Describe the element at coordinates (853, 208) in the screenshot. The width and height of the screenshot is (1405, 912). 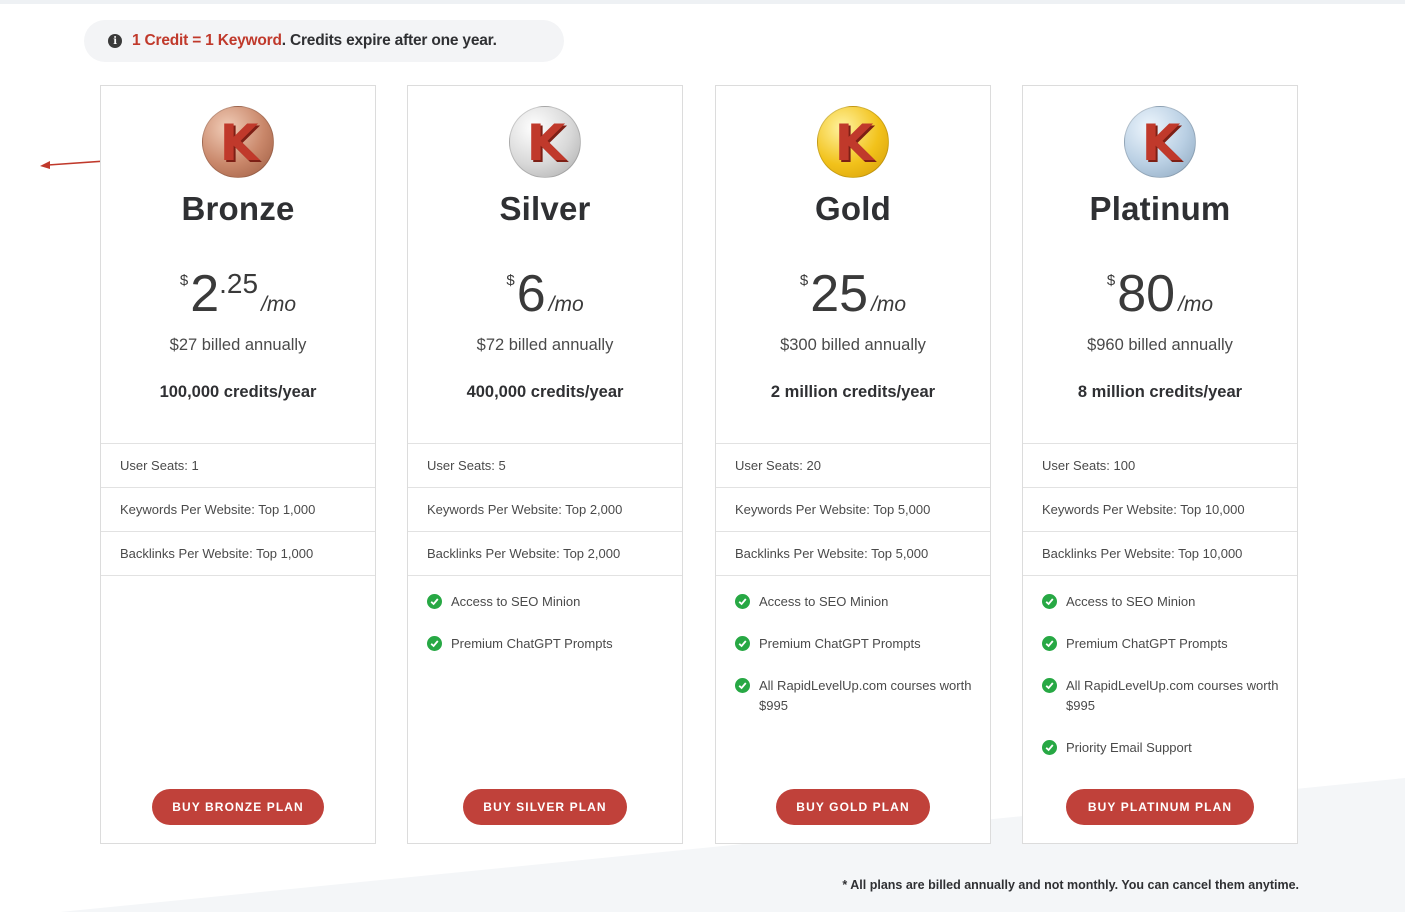
I see `plan-name: Gold` at that location.